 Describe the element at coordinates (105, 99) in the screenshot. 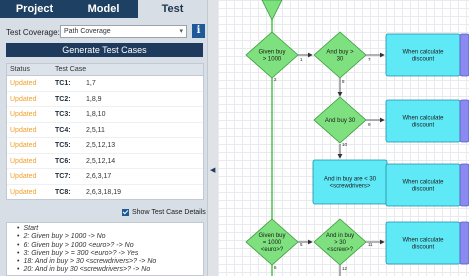

I see `table-row: Updated TC2: 1,8,9` at that location.